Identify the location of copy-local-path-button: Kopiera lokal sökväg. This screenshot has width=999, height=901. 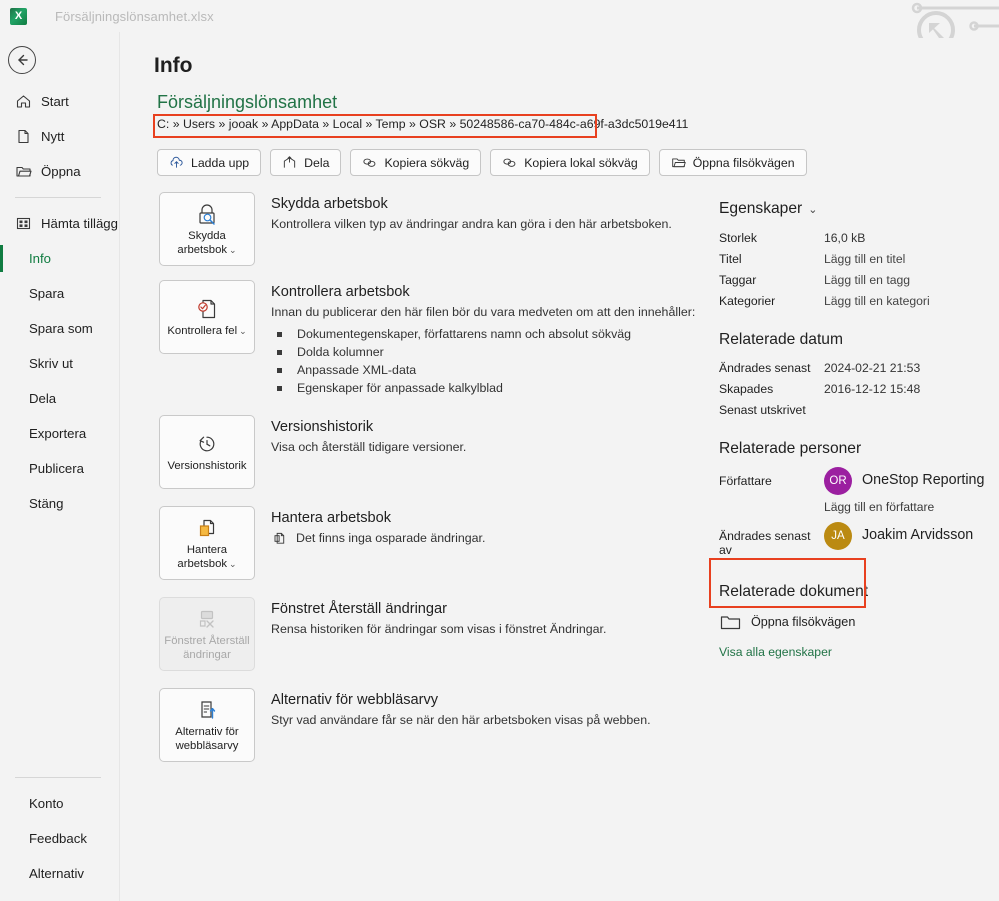
(570, 162).